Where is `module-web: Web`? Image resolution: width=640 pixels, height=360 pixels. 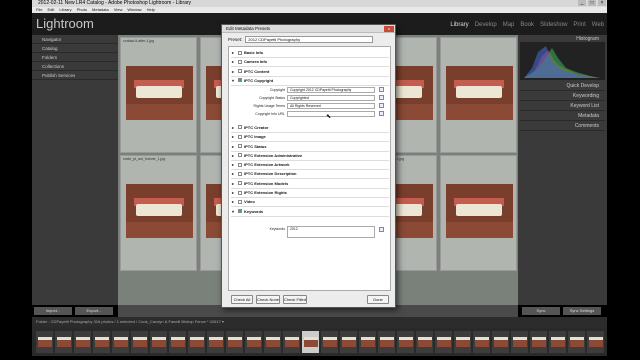
module-web: Web is located at coordinates (598, 25).